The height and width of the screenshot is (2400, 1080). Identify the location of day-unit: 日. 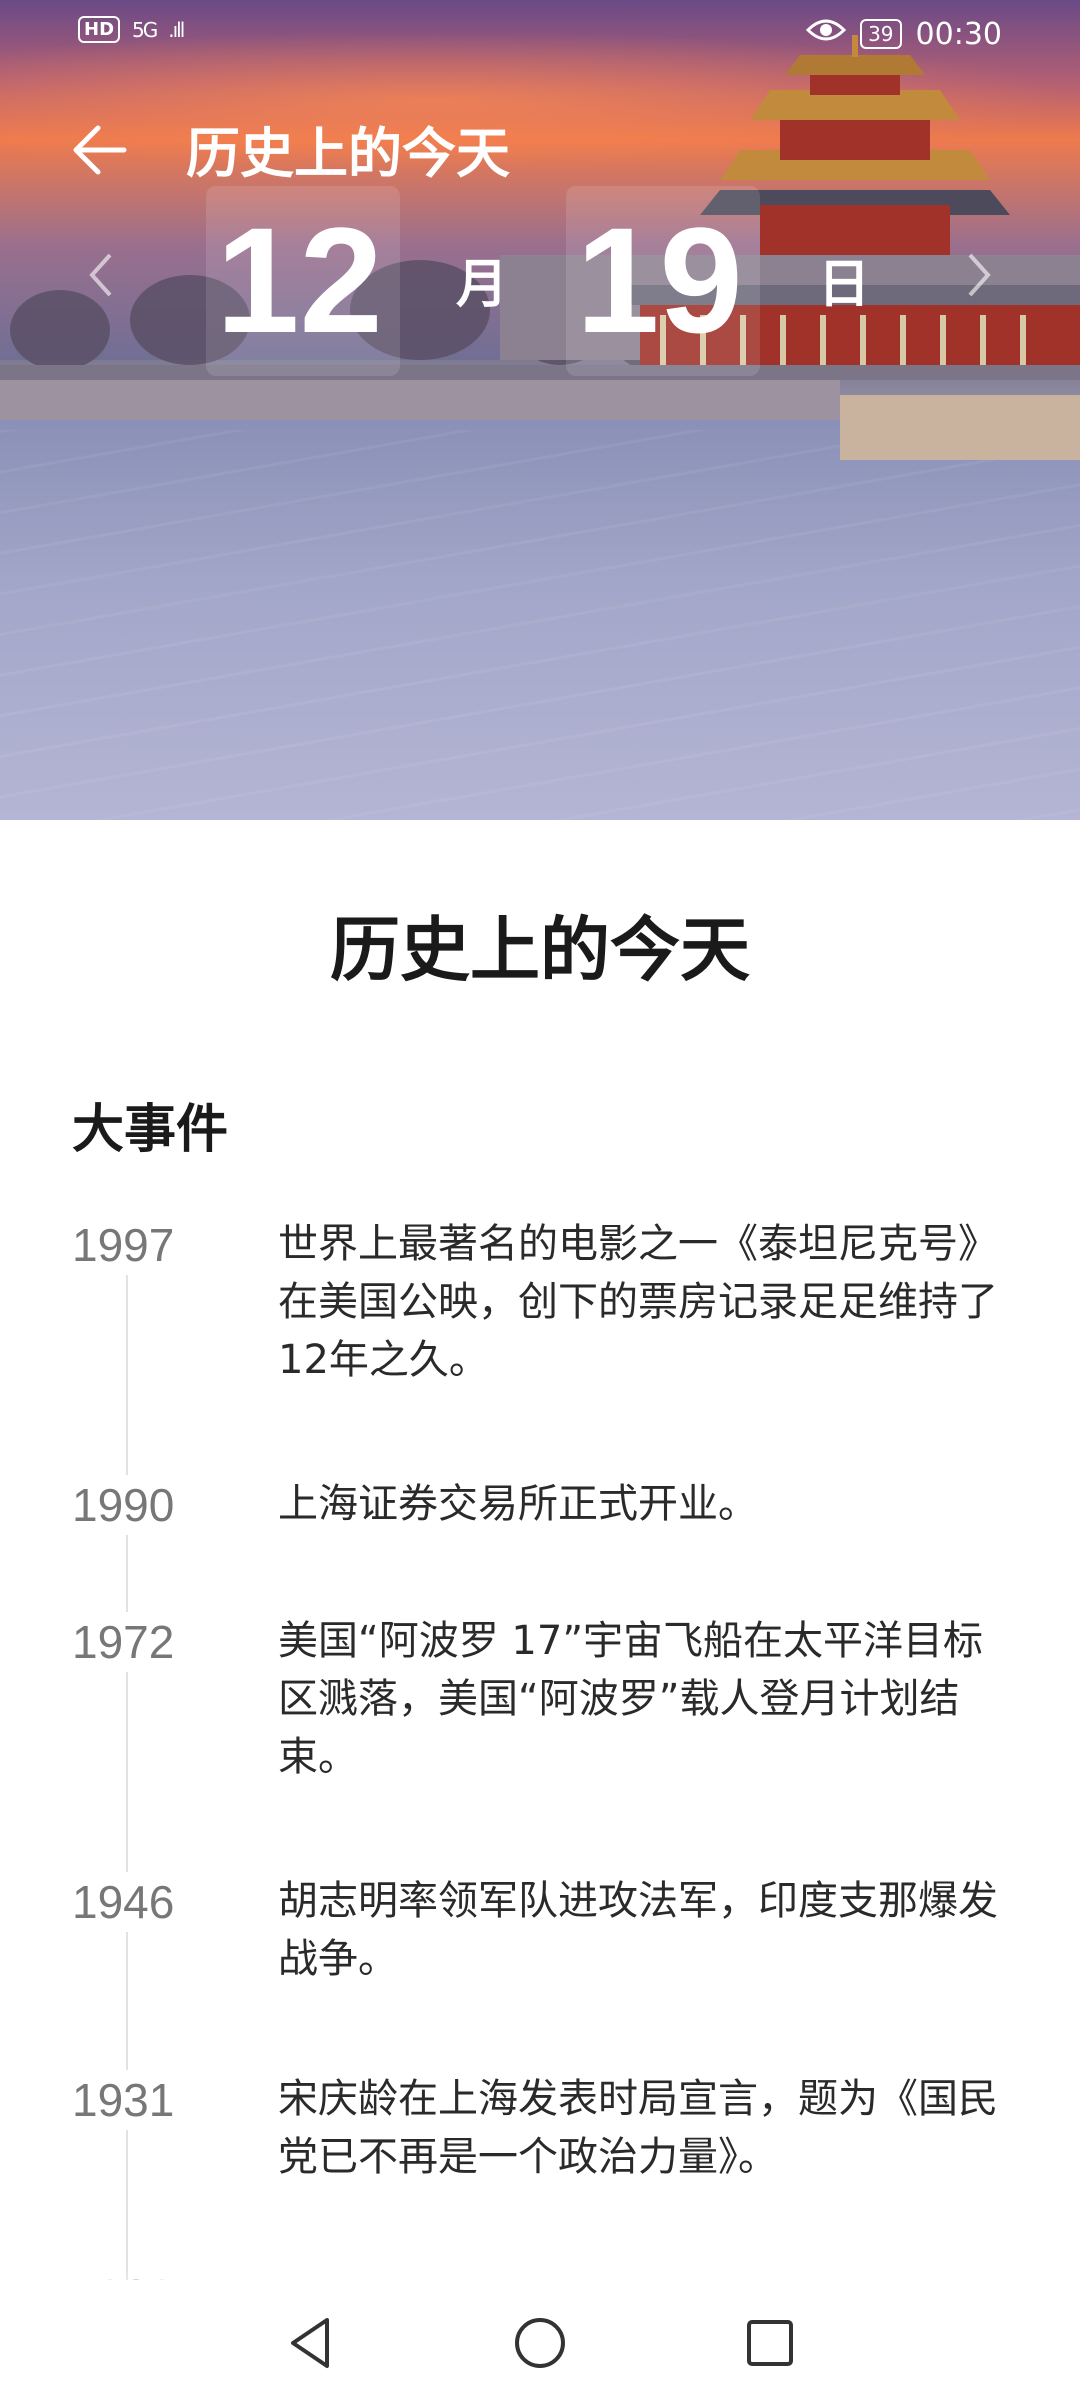
(844, 285).